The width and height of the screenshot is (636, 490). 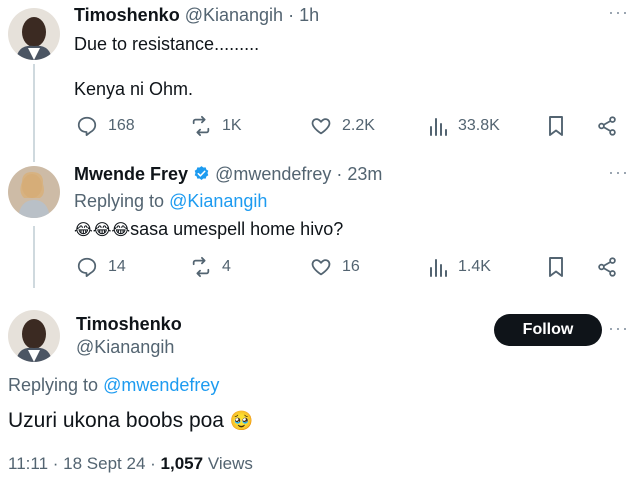 What do you see at coordinates (216, 126) in the screenshot?
I see `repost-button: 1K` at bounding box center [216, 126].